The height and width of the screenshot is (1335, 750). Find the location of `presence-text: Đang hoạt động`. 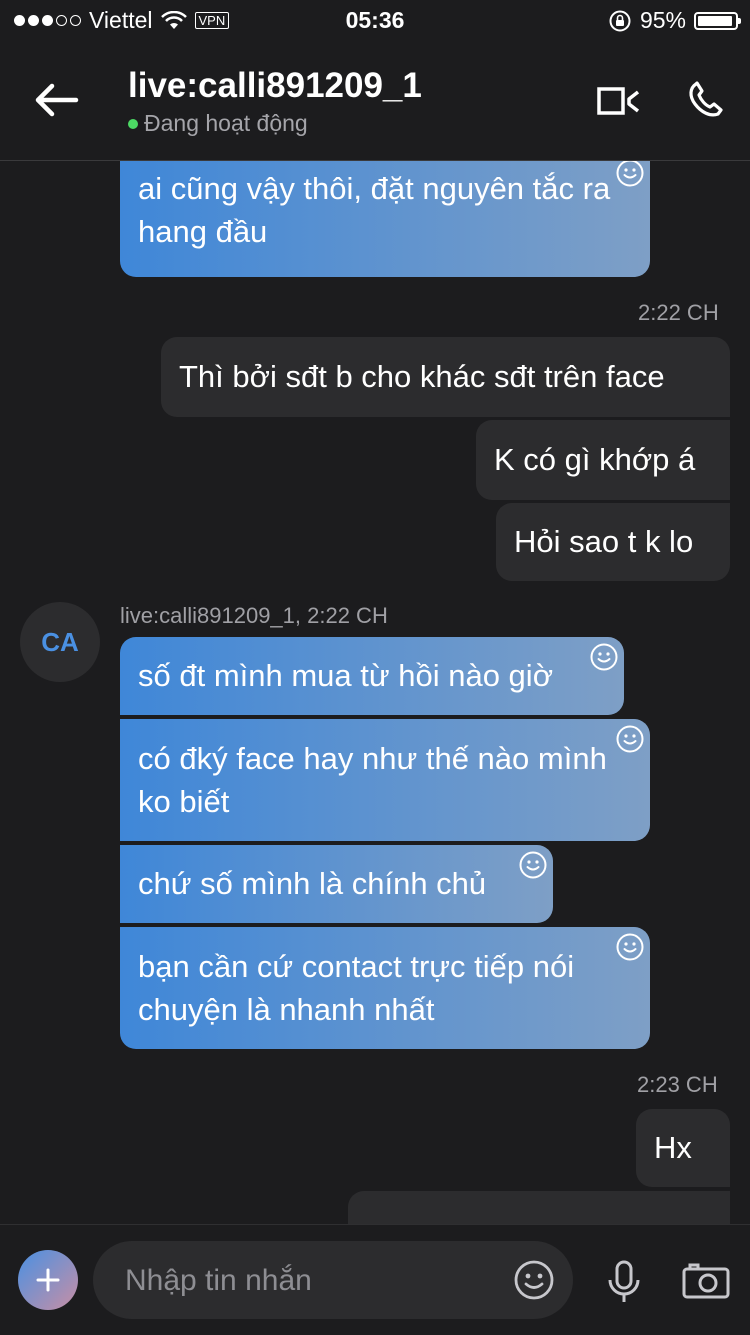

presence-text: Đang hoạt động is located at coordinates (226, 123).